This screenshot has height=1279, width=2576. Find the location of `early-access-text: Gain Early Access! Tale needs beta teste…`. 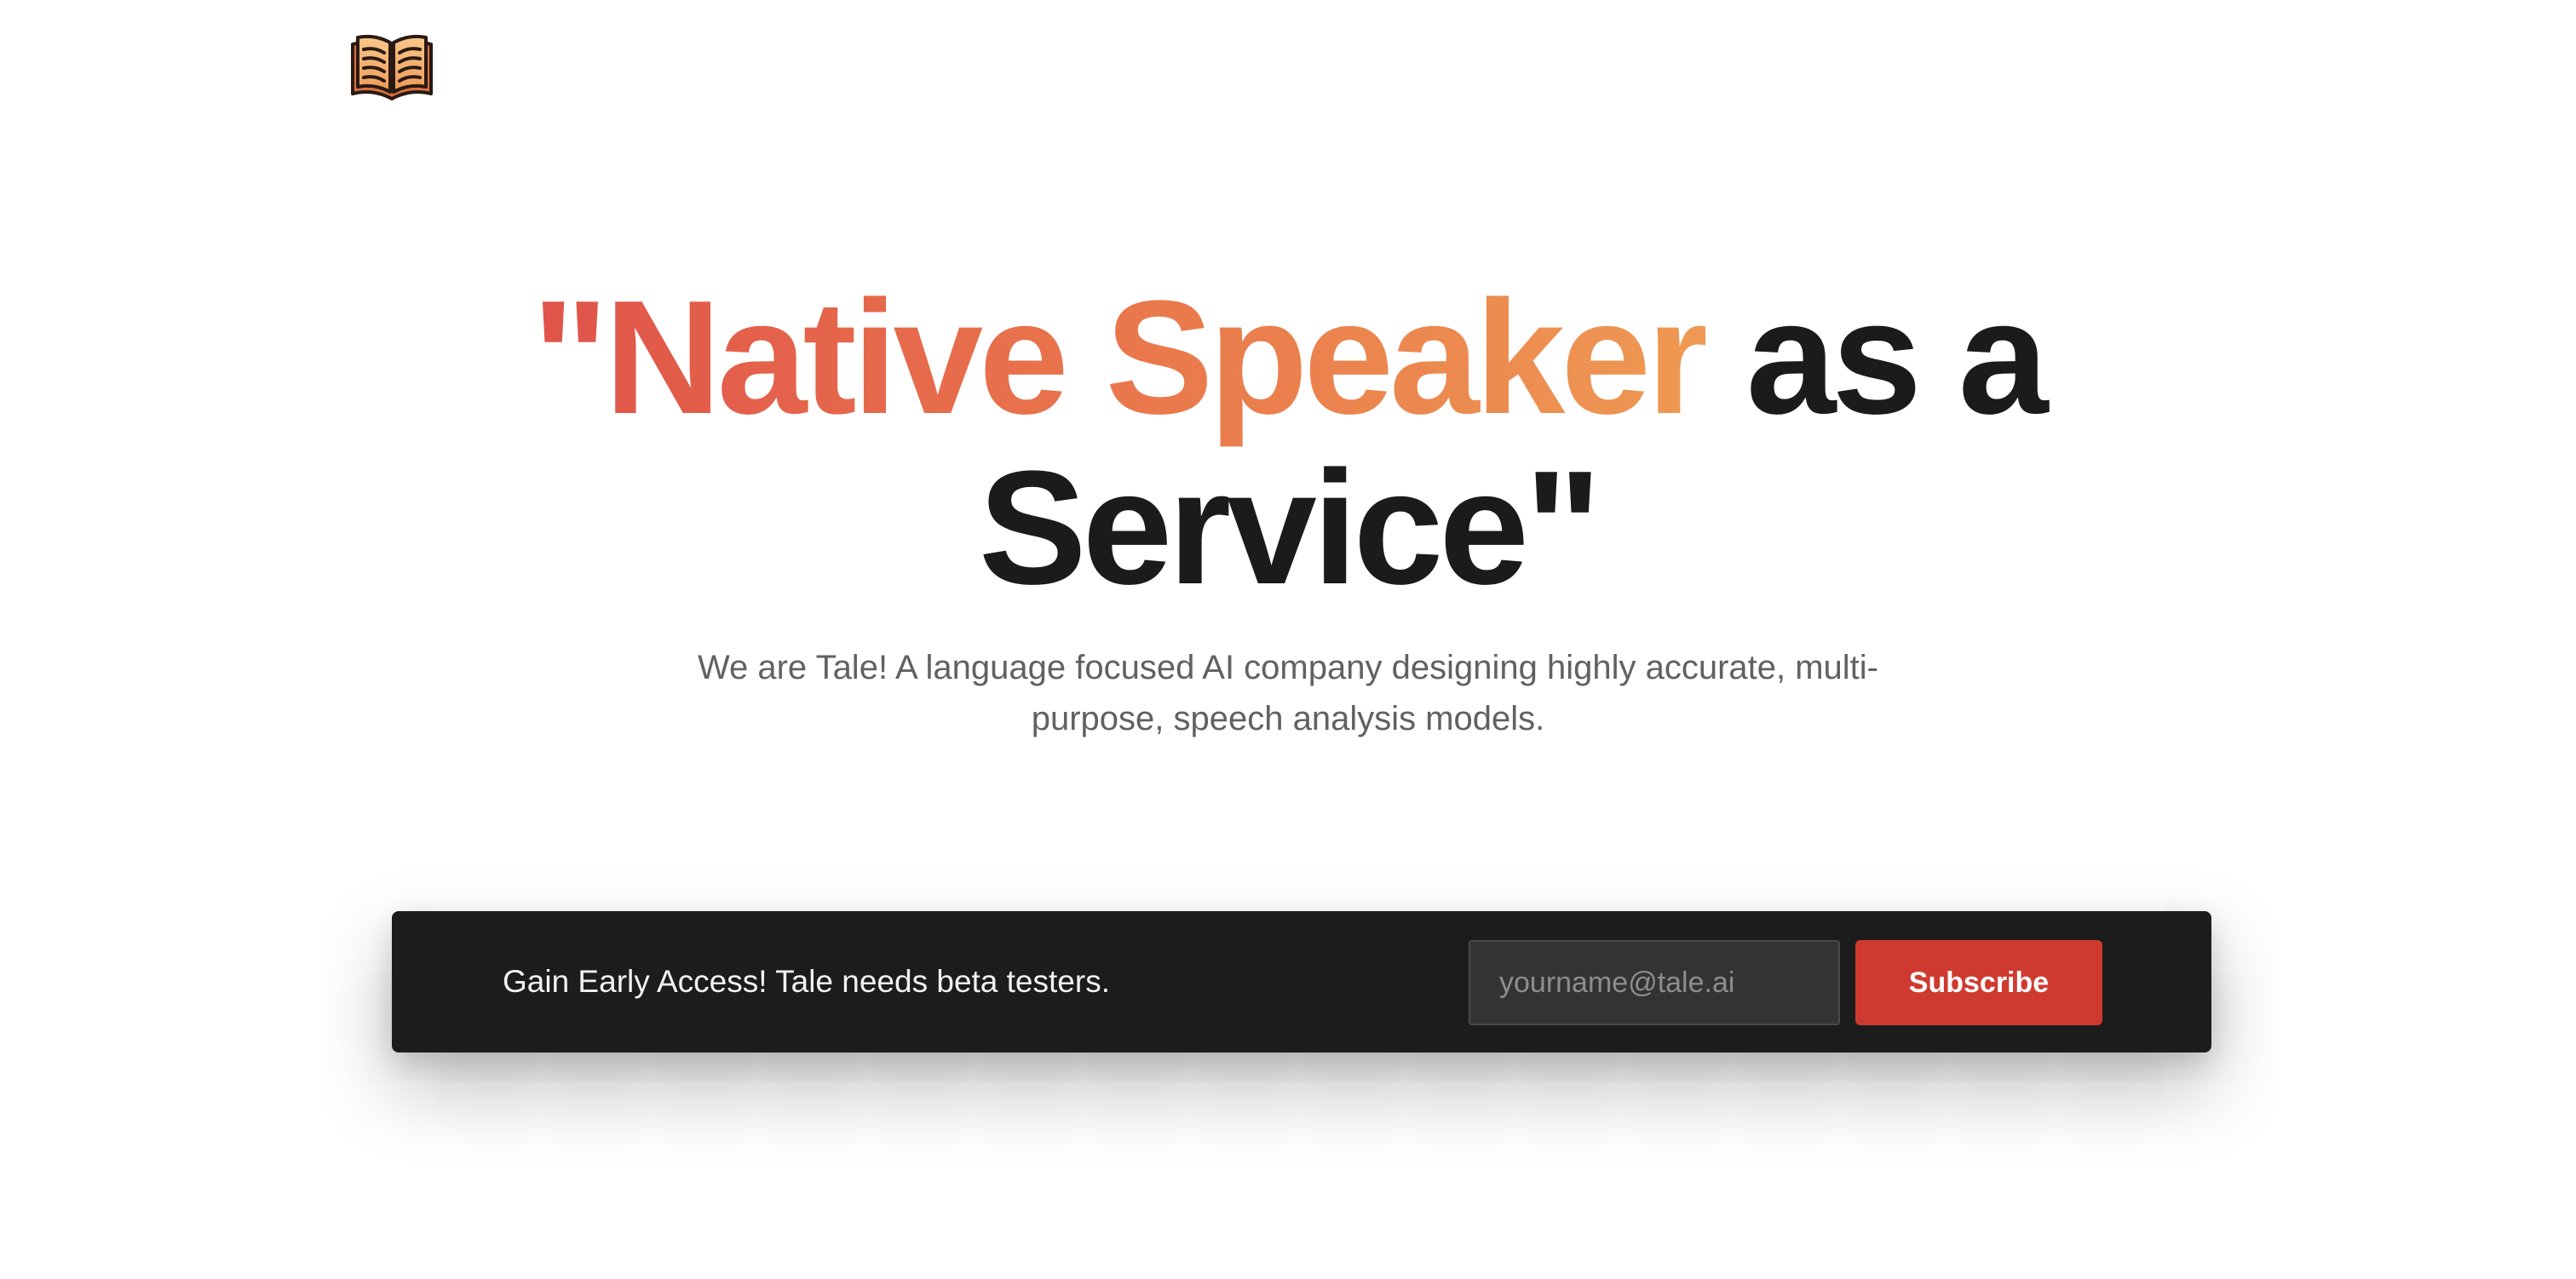

early-access-text: Gain Early Access! Tale needs beta teste… is located at coordinates (807, 981).